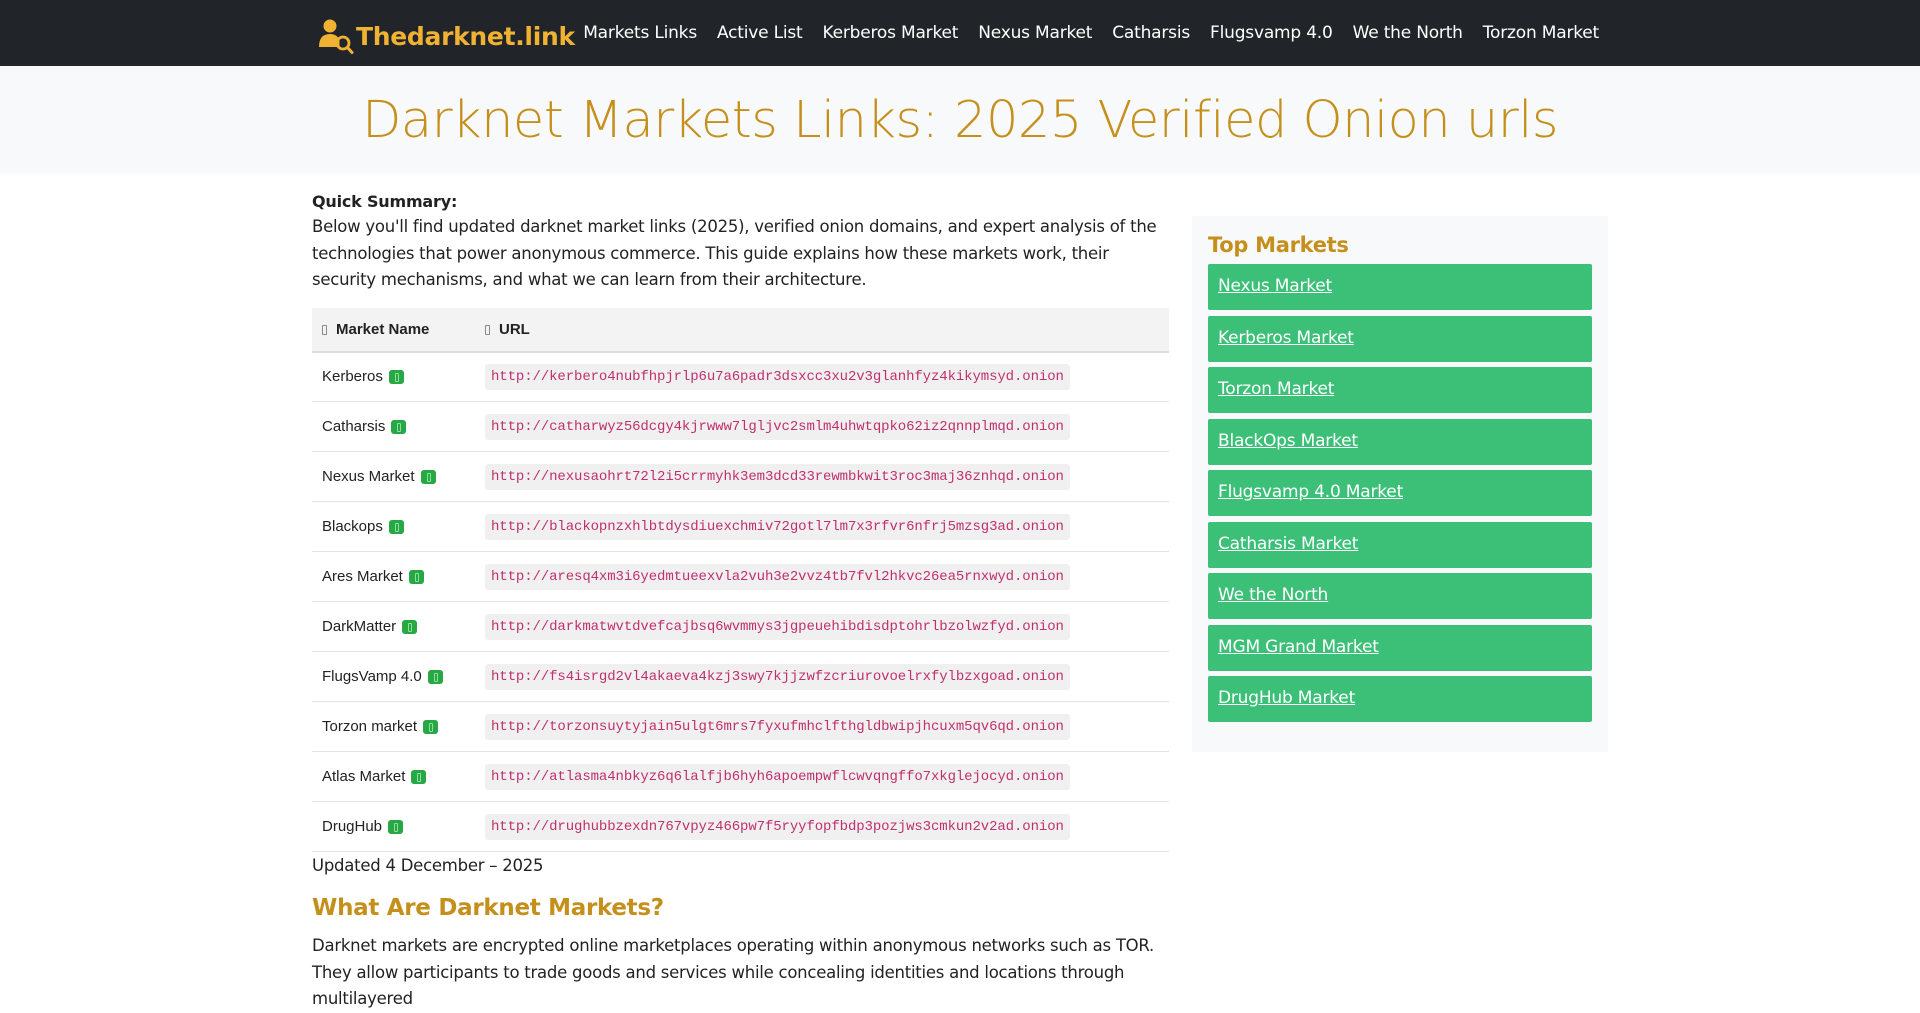 Image resolution: width=1920 pixels, height=1013 pixels. I want to click on sidebar-link-nexus-market: Nexus Market, so click(1400, 287).